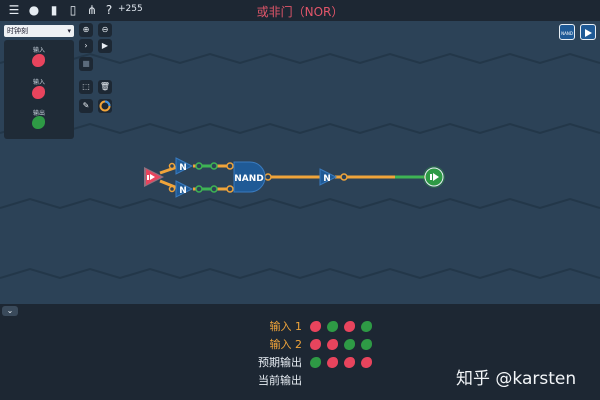  I want to click on row-label-input-1: 输入 1, so click(286, 326).